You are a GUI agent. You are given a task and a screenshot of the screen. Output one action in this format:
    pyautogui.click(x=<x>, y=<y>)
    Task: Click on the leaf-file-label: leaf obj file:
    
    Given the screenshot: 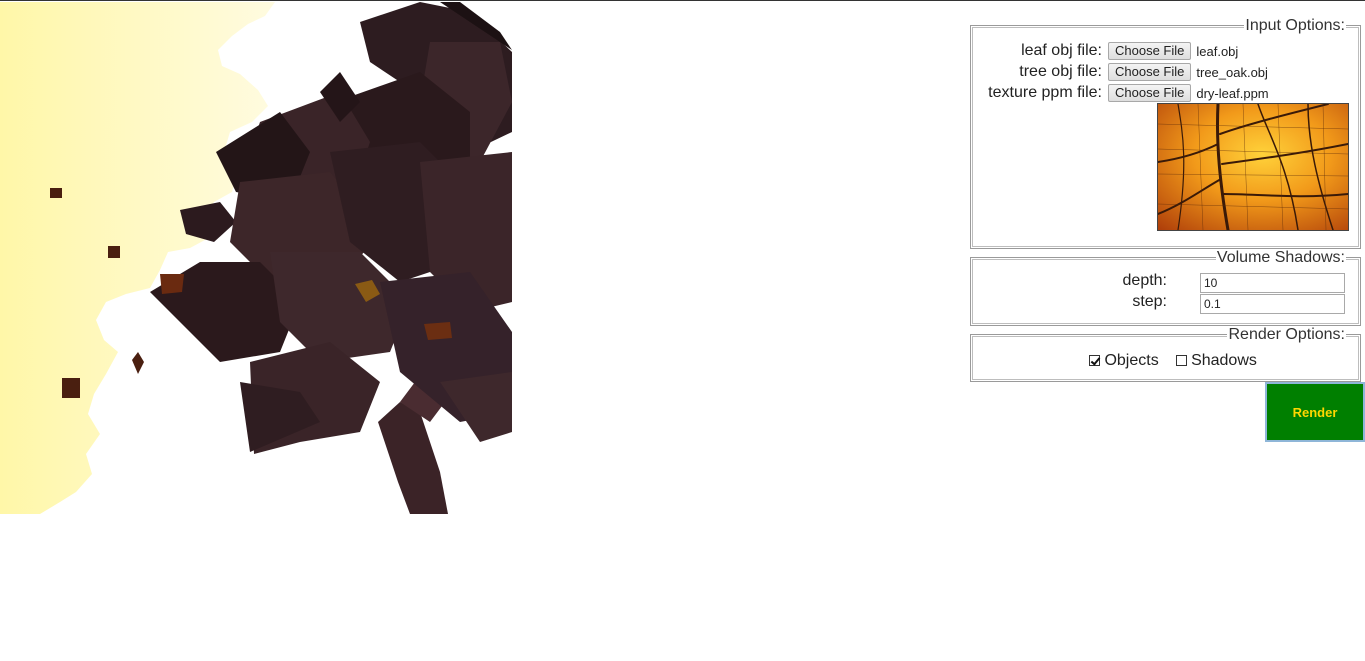 What is the action you would take?
    pyautogui.click(x=1061, y=50)
    